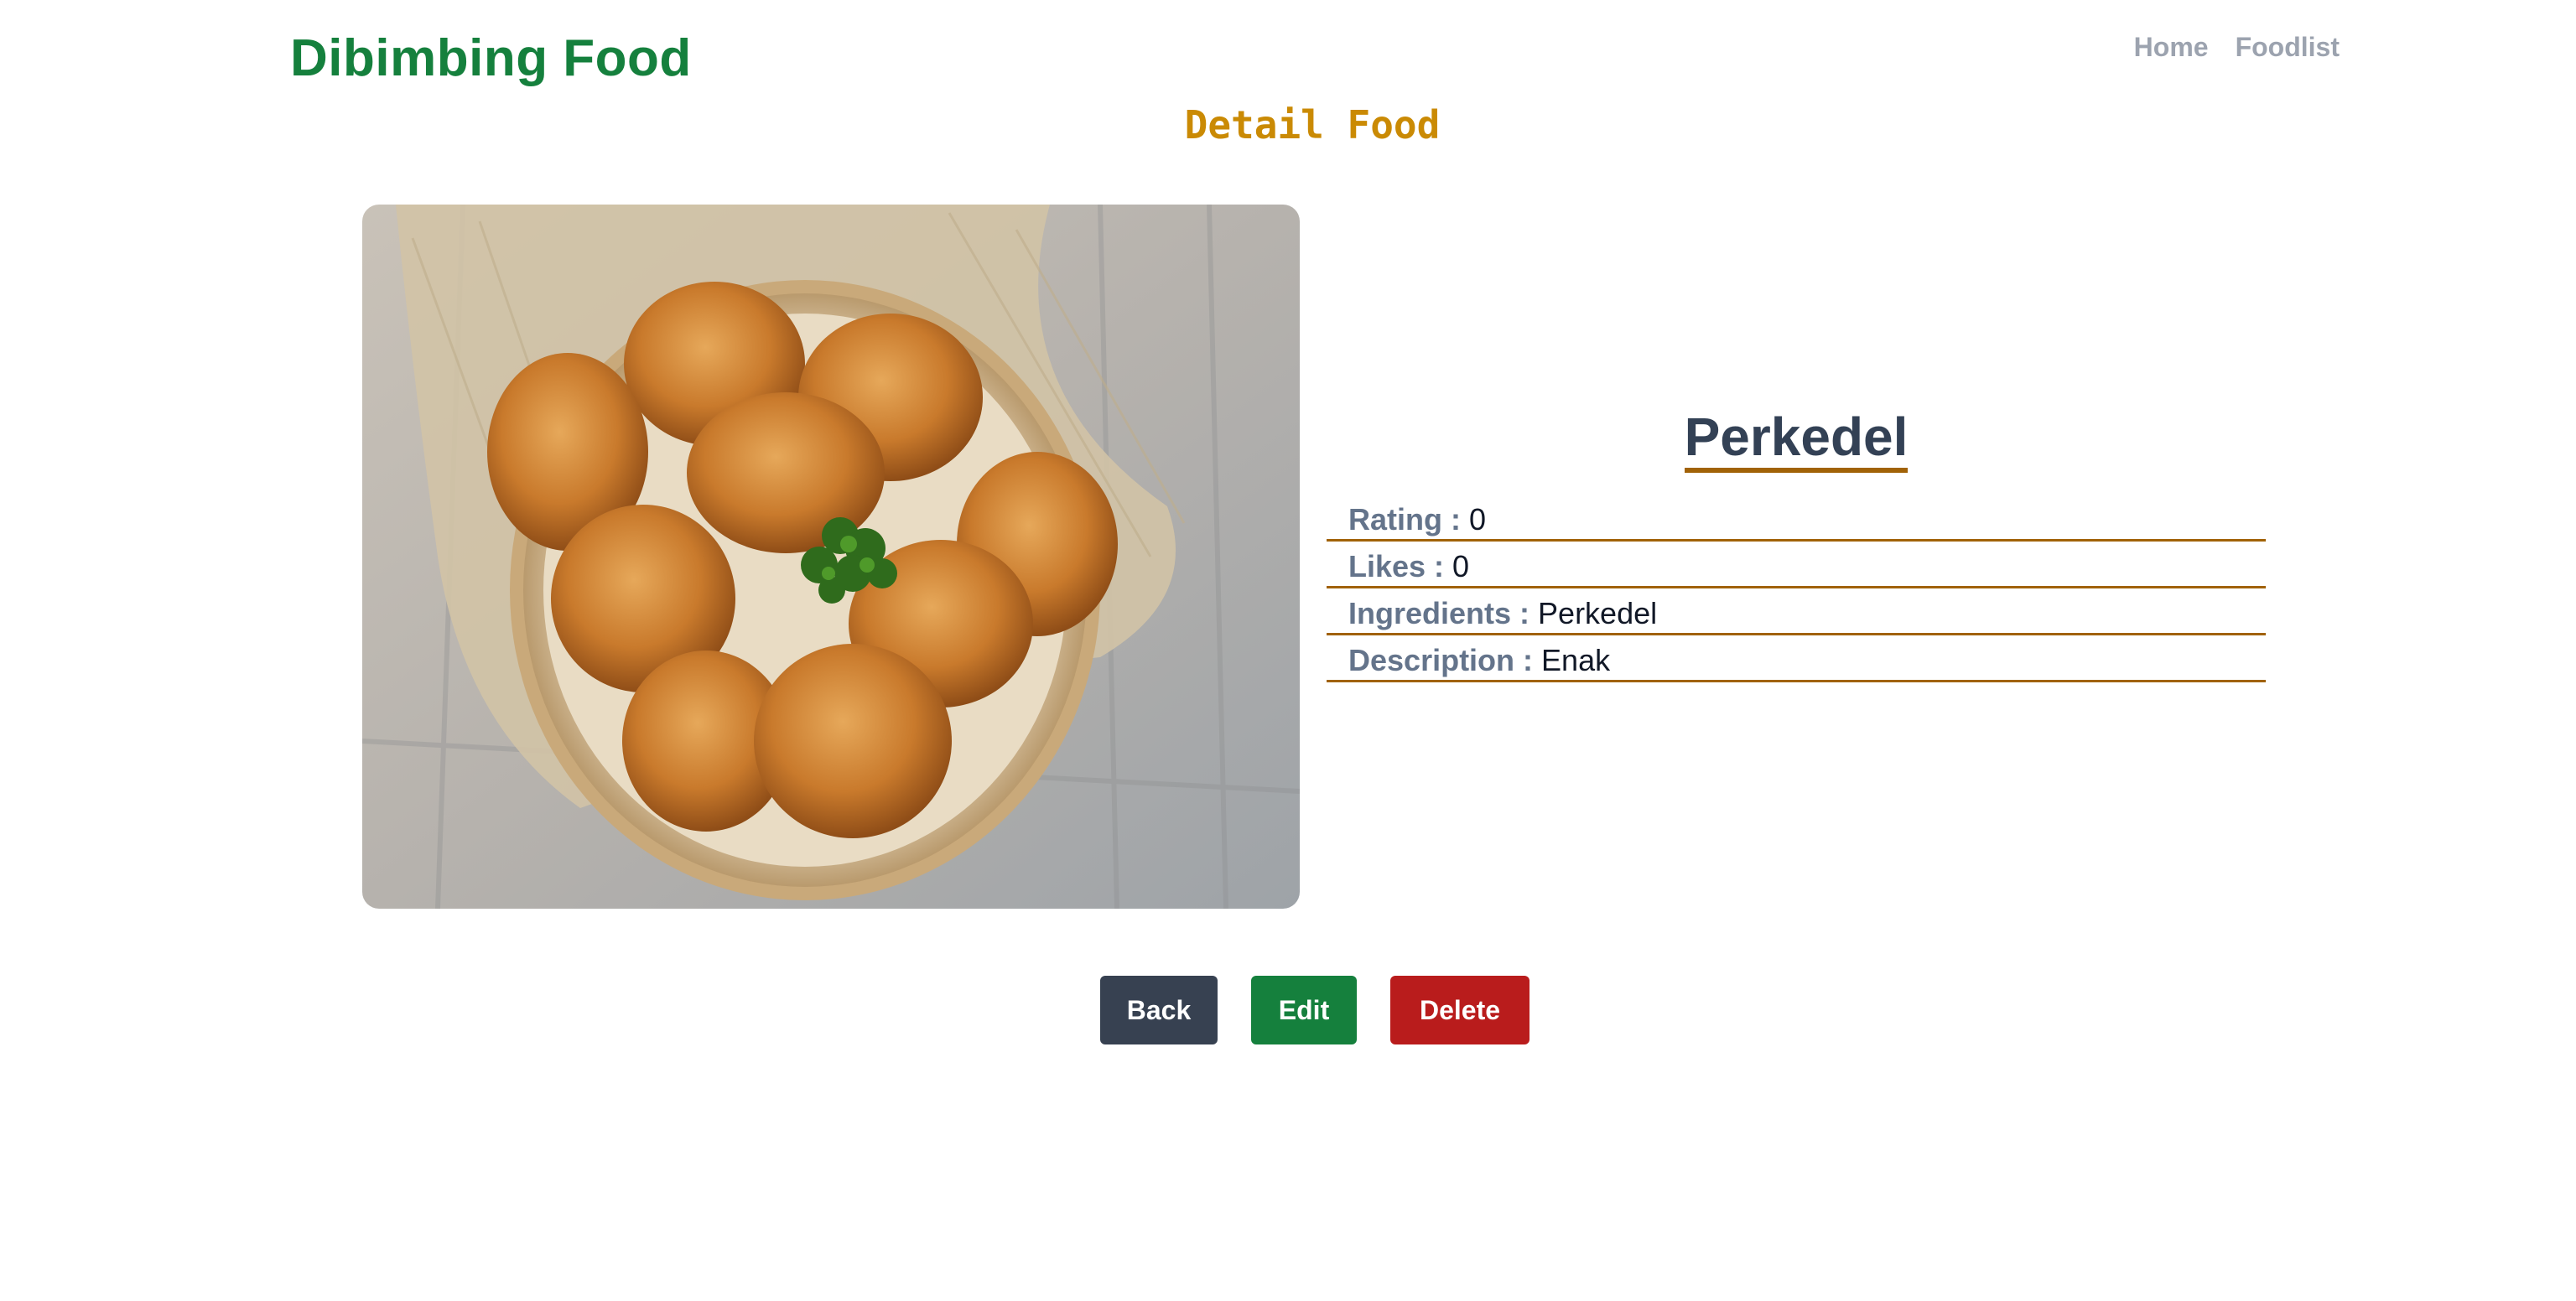 The height and width of the screenshot is (1301, 2576). What do you see at coordinates (1796, 565) in the screenshot?
I see `likes-row: Likes : 0` at bounding box center [1796, 565].